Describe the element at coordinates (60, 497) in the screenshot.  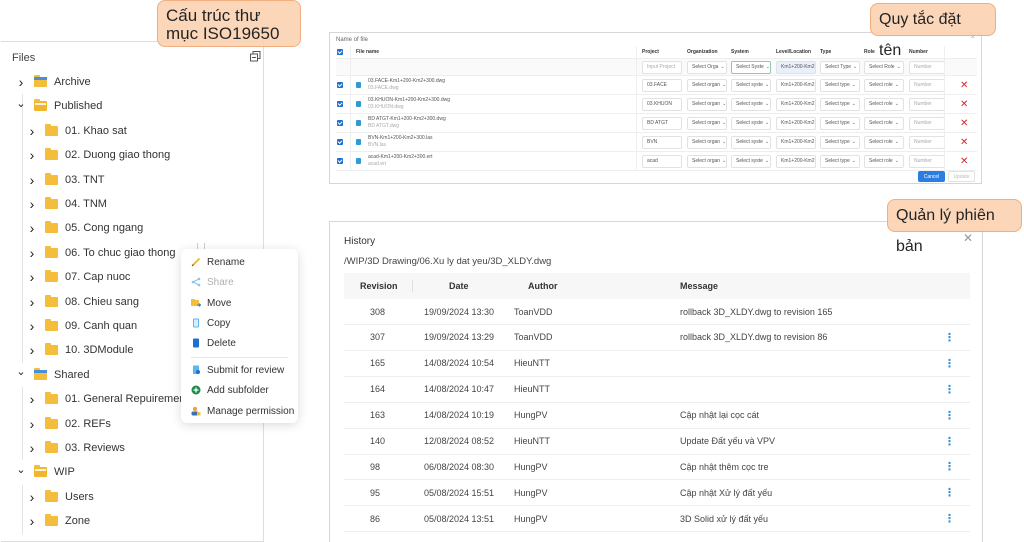
I see `tree-item: › Users` at that location.